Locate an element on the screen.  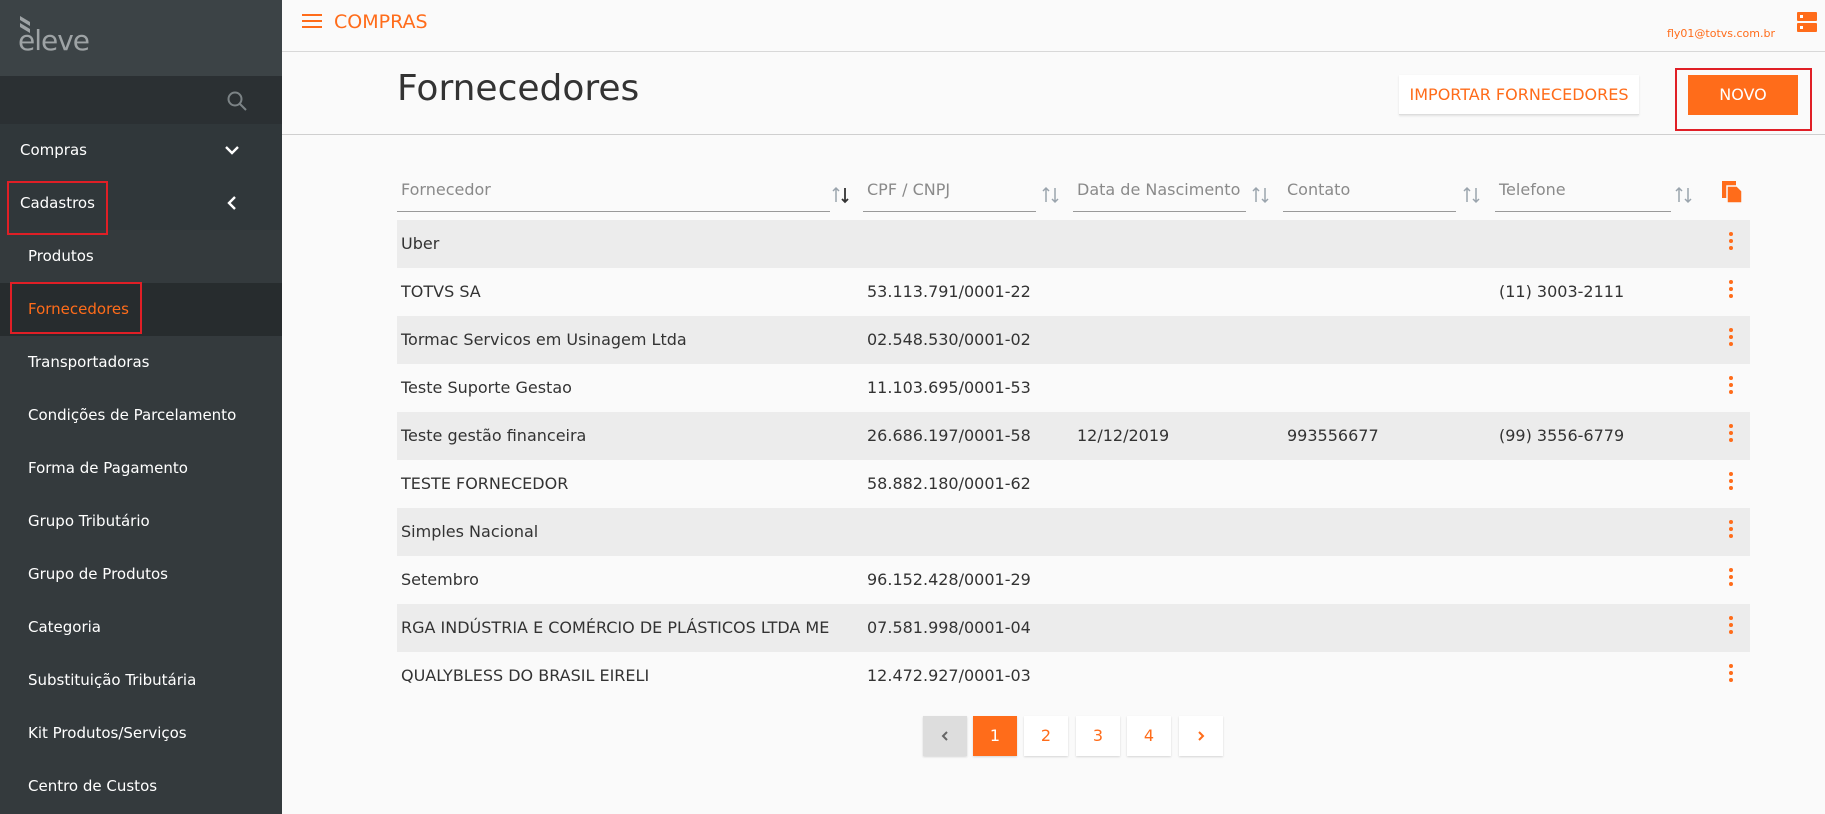
user-email: fly01@totvs.com.br is located at coordinates (1721, 33).